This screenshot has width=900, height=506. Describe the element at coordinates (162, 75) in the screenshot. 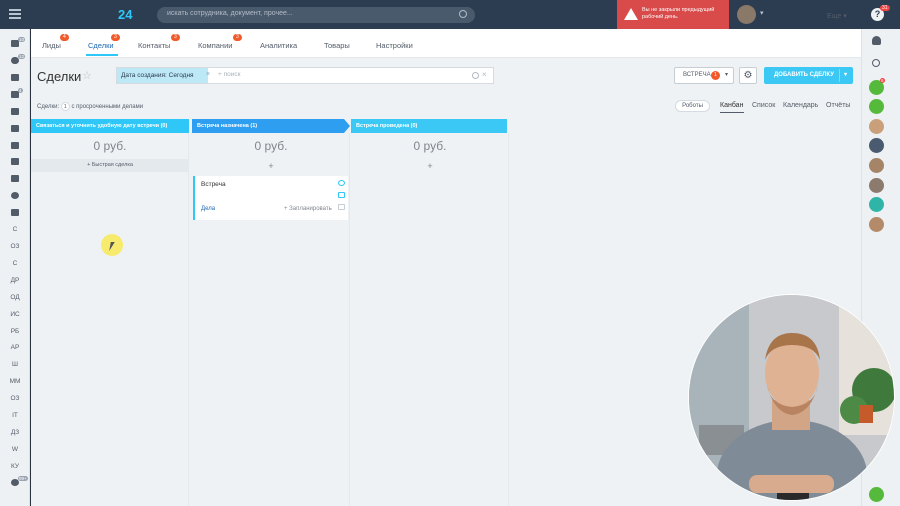

I see `filter-chip: Дата создания: Сегодня` at that location.